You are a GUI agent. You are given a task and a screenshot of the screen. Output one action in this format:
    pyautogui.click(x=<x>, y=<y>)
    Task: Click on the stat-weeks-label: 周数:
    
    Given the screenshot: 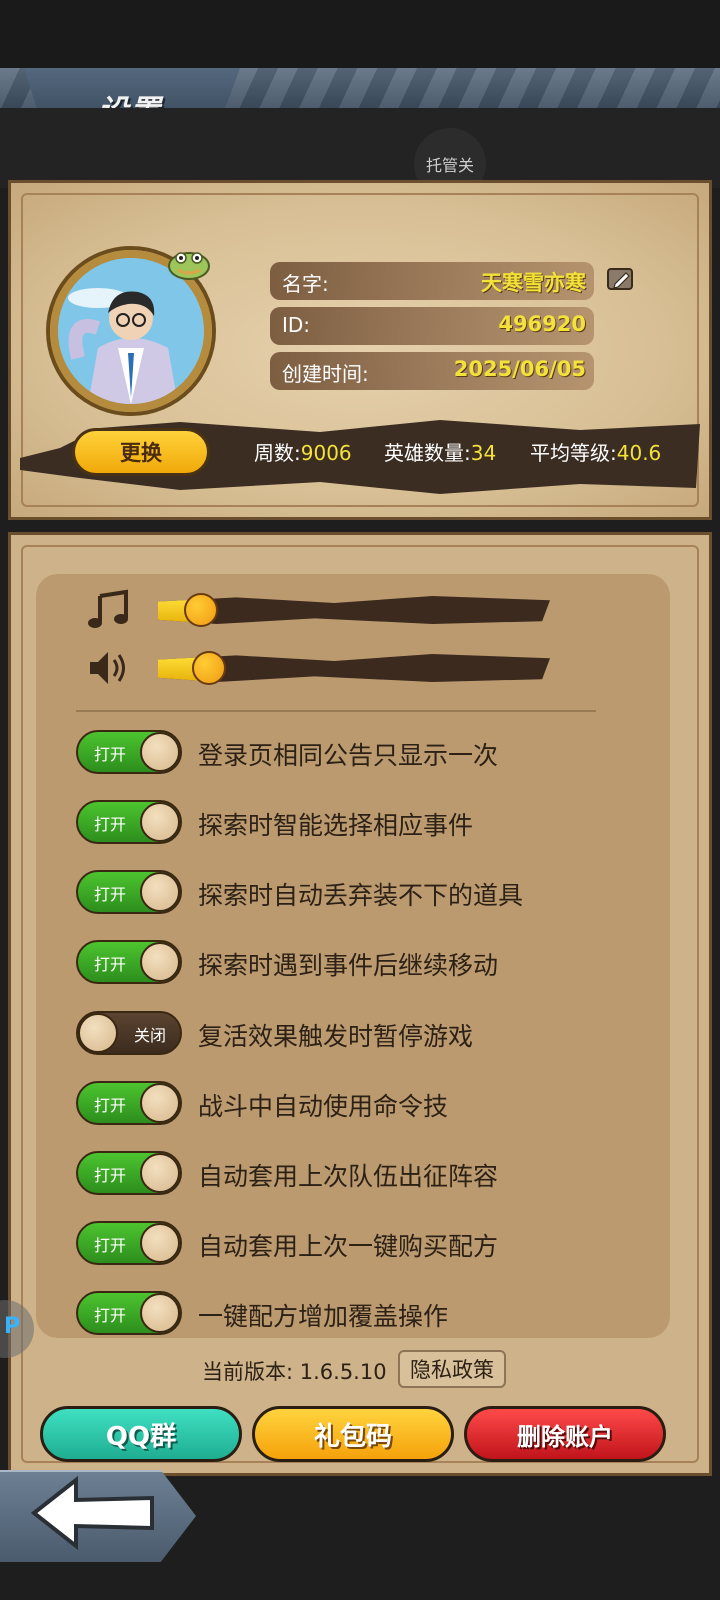 What is the action you would take?
    pyautogui.click(x=277, y=453)
    